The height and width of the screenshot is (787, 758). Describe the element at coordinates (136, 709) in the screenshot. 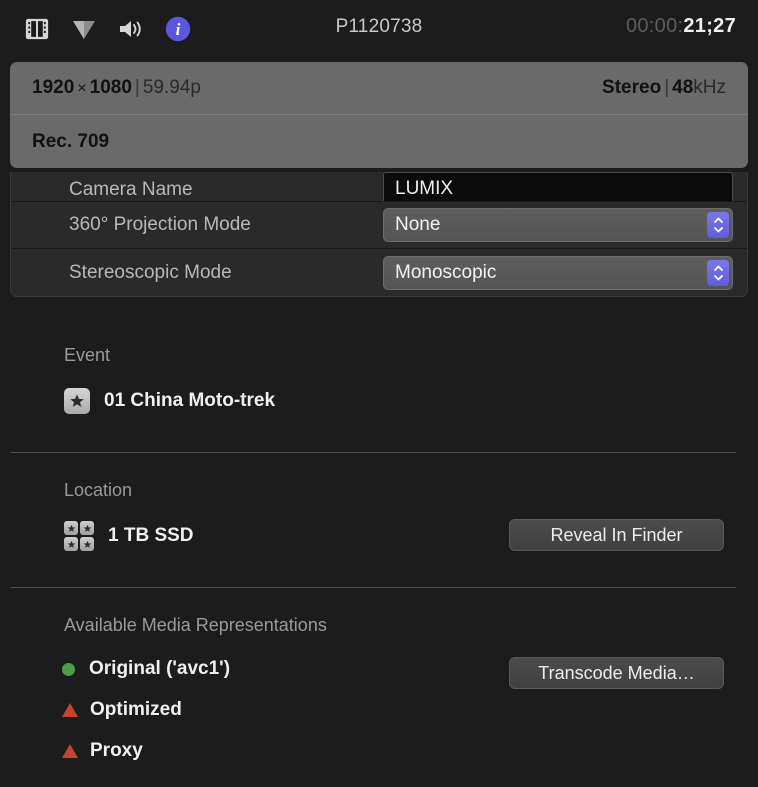

I see `media-representation-label: Optimized` at that location.